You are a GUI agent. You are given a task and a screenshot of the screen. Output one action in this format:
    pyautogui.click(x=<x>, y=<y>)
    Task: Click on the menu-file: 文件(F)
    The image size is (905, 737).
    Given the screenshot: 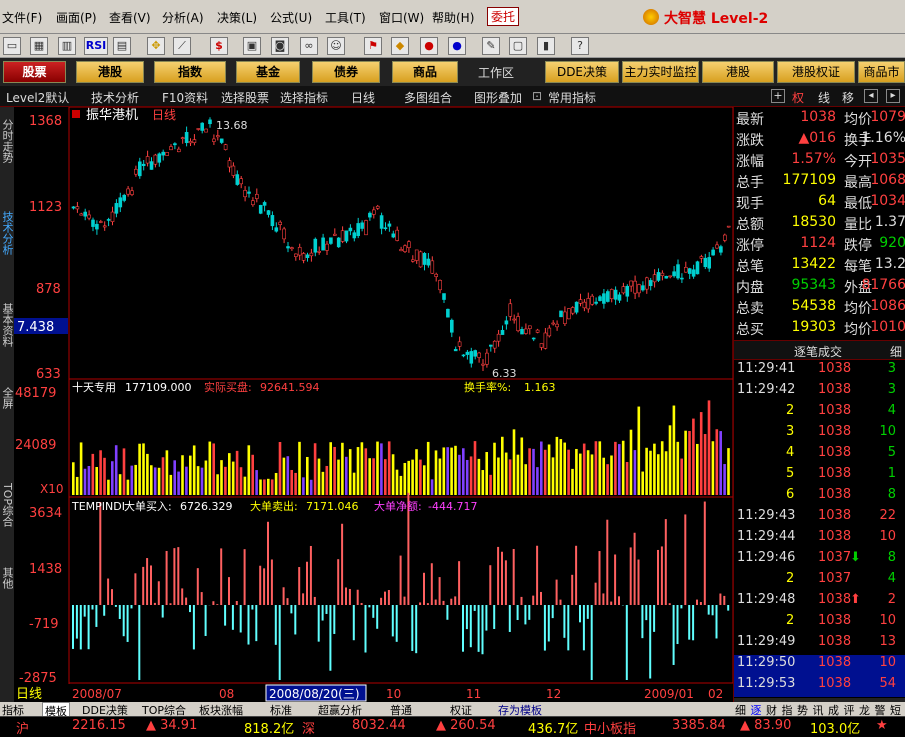 What is the action you would take?
    pyautogui.click(x=22, y=17)
    